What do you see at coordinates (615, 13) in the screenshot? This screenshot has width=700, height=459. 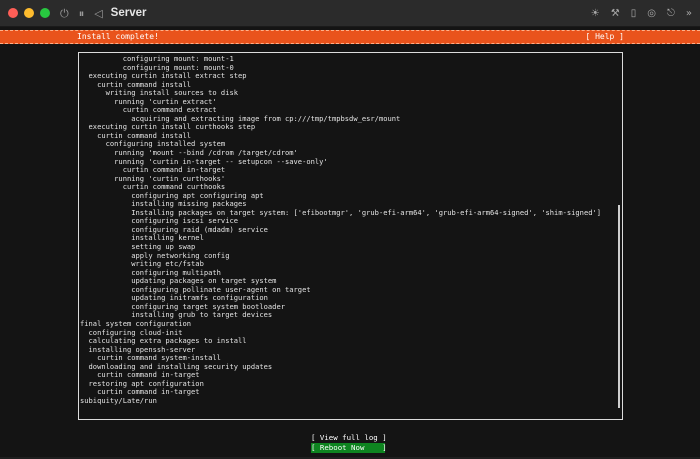 I see `tools-icon: ⚒` at bounding box center [615, 13].